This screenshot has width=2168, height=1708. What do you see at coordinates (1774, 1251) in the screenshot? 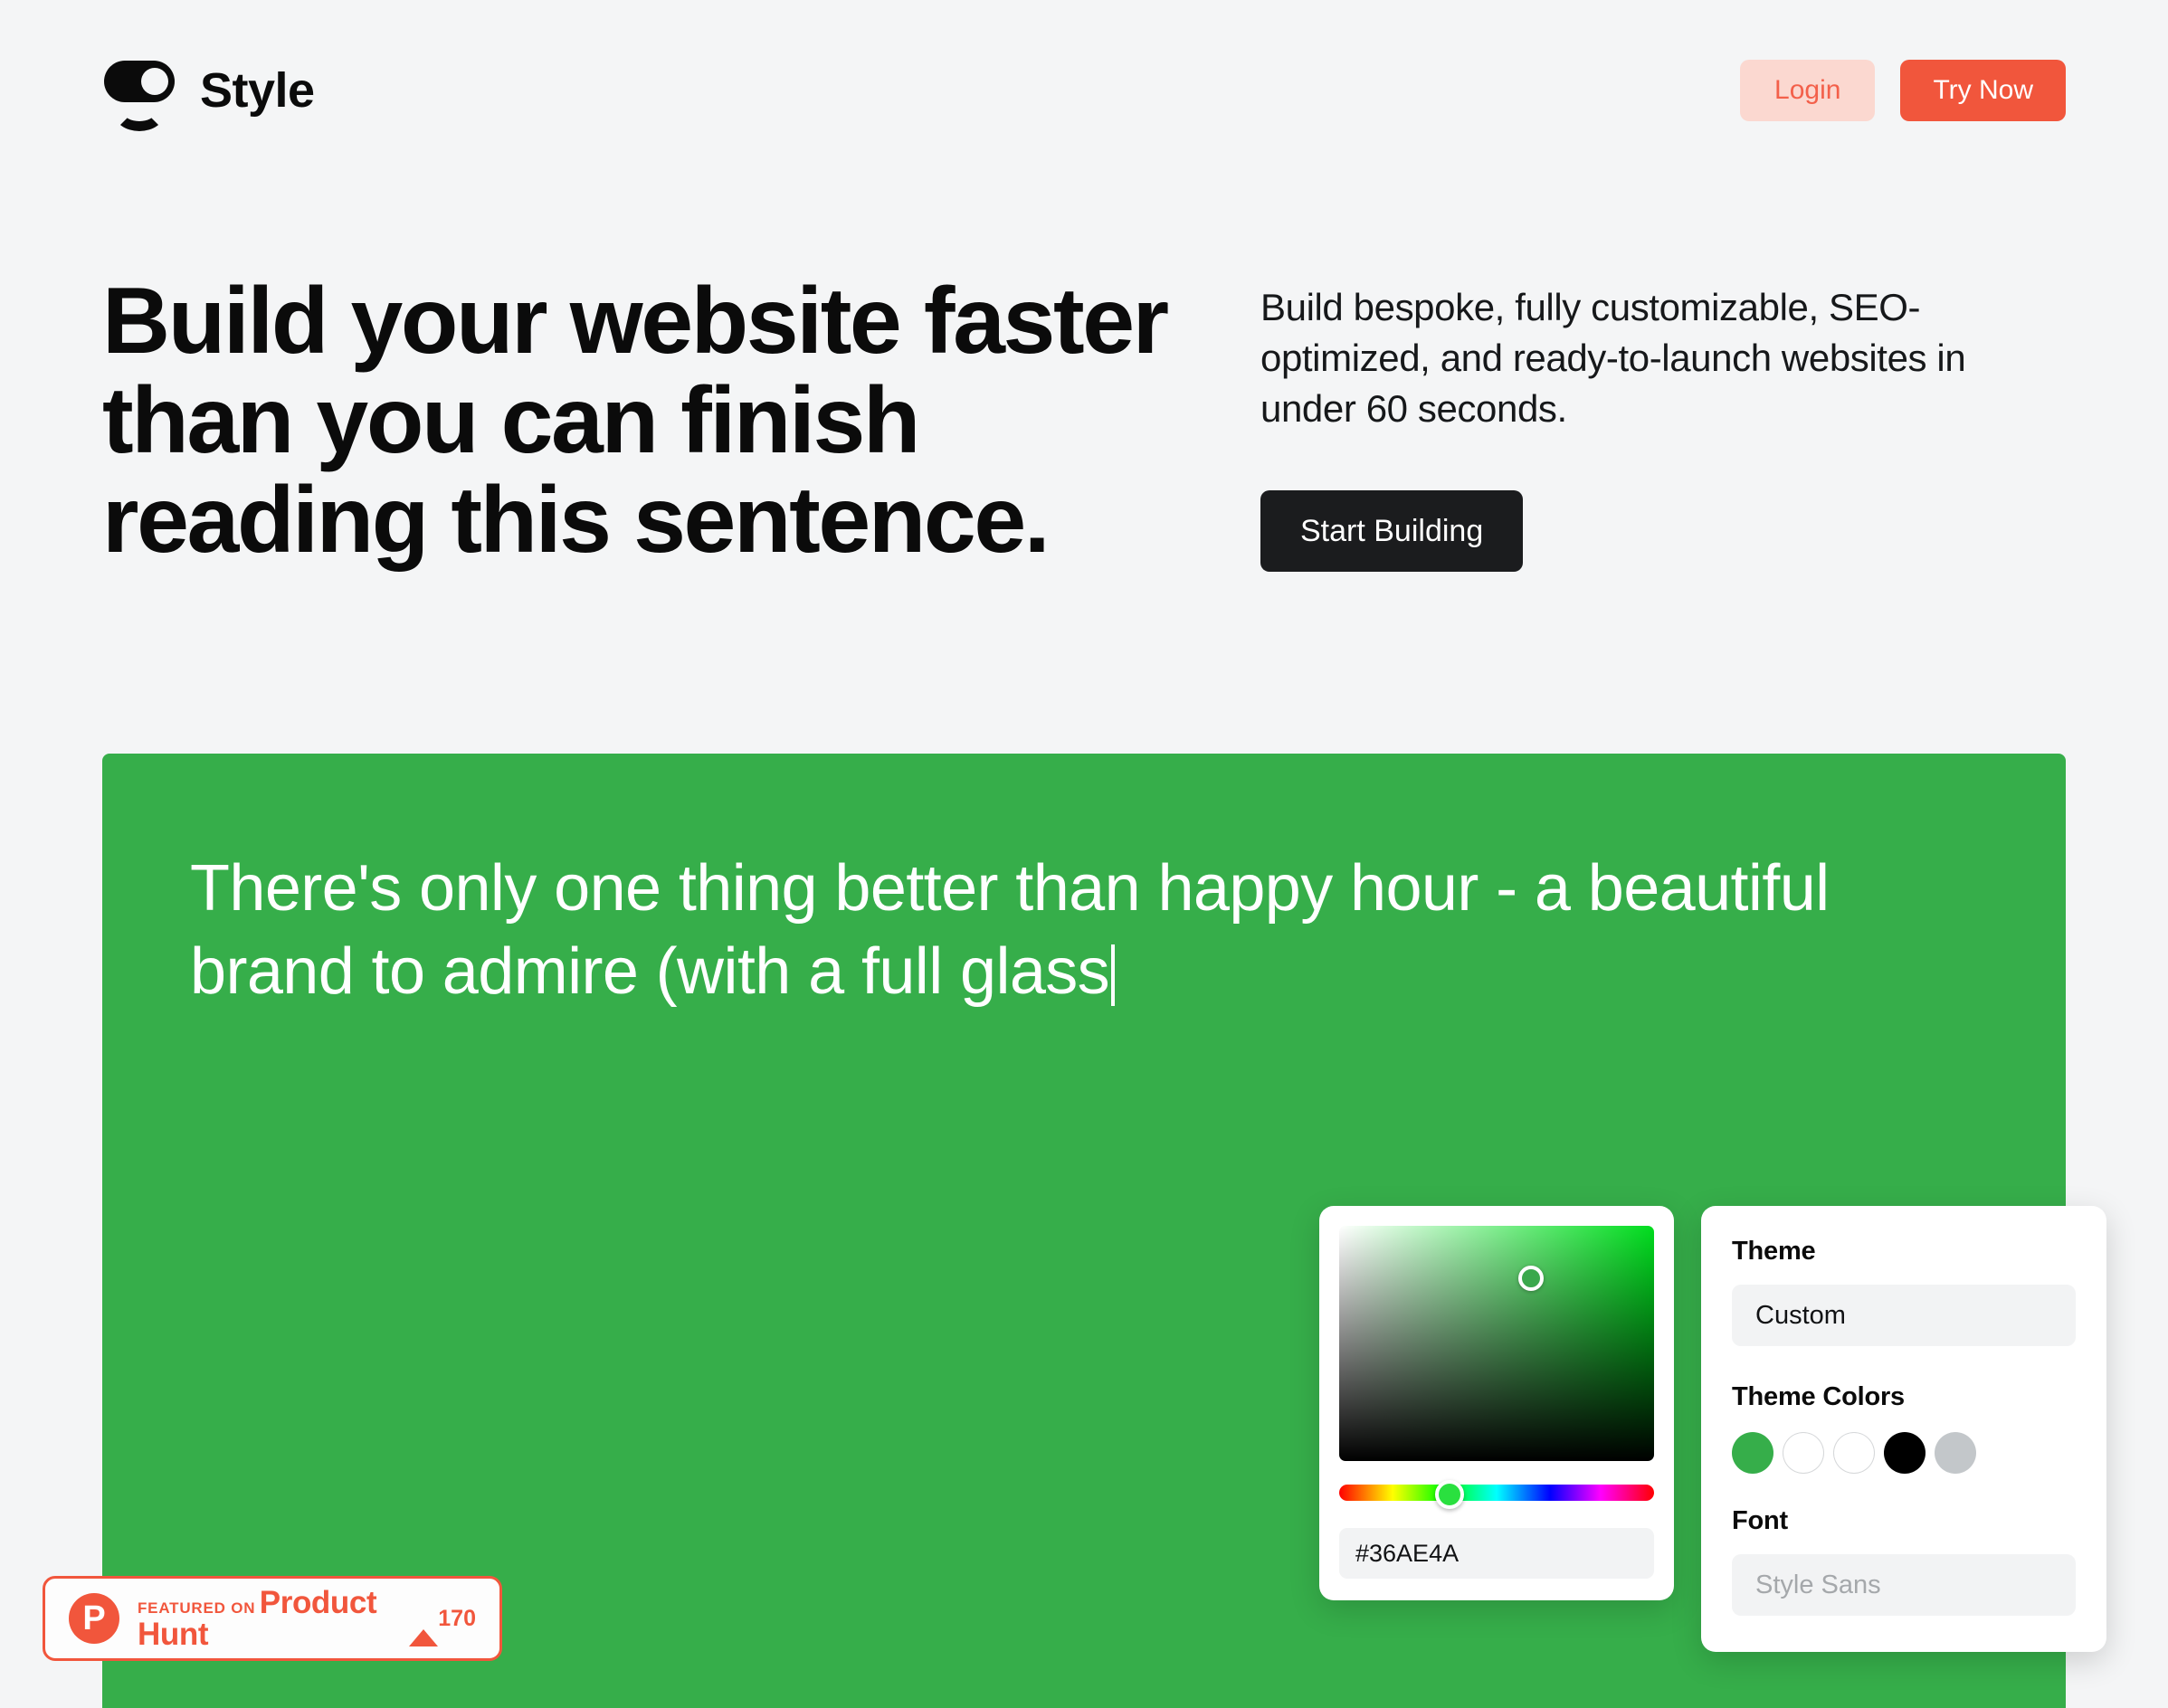
I see `theme-section-label: Theme` at bounding box center [1774, 1251].